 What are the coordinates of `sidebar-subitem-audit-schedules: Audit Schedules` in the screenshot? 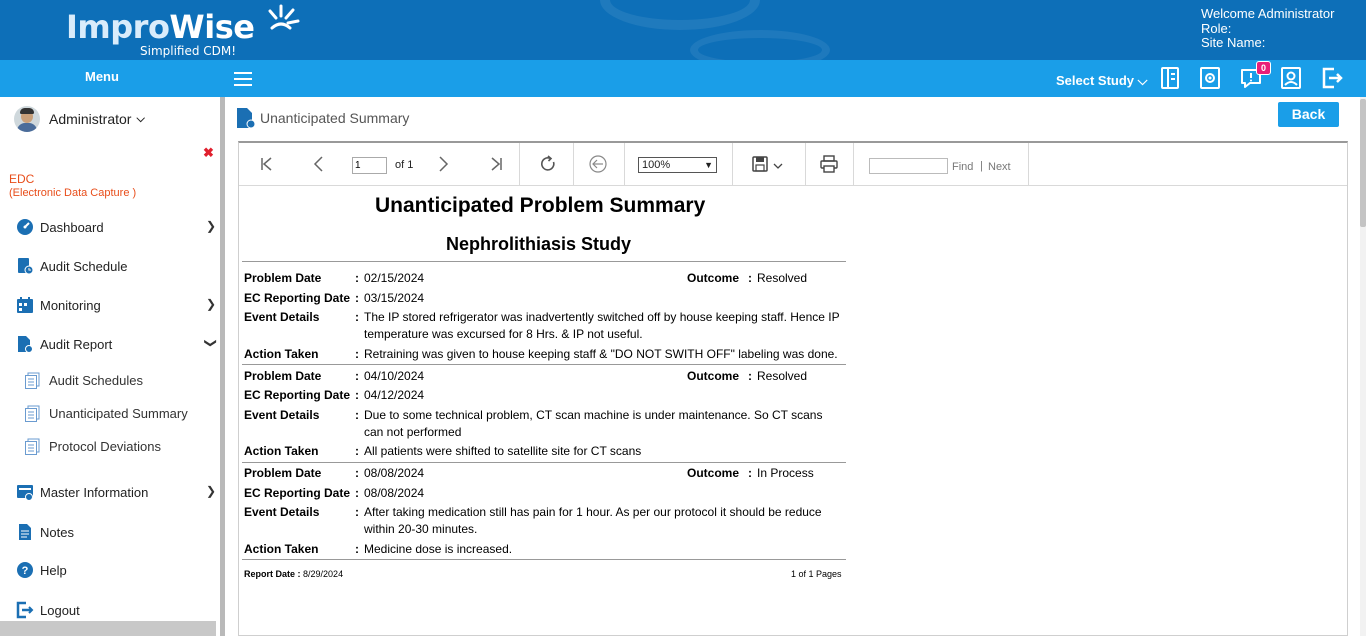 It's located at (83, 380).